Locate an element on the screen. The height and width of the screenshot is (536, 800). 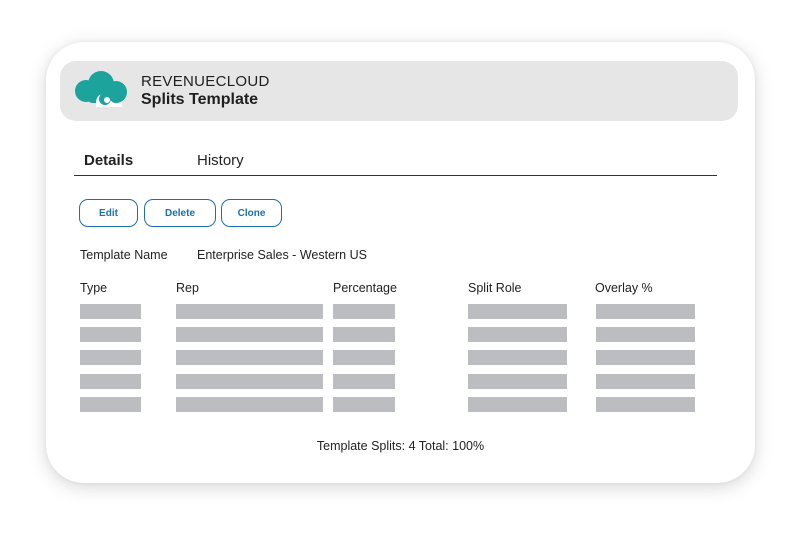
delete-button: Delete is located at coordinates (180, 213).